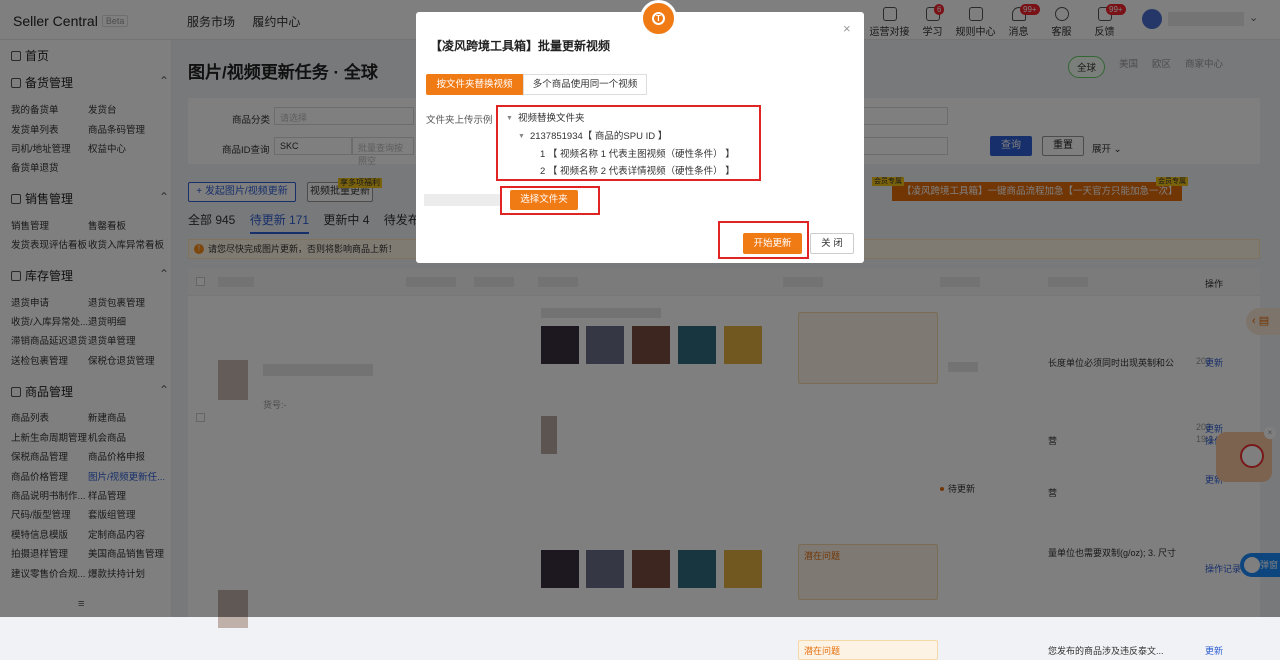  What do you see at coordinates (474, 84) in the screenshot?
I see `tab-folder-replace: 按文件夹替换视频` at bounding box center [474, 84].